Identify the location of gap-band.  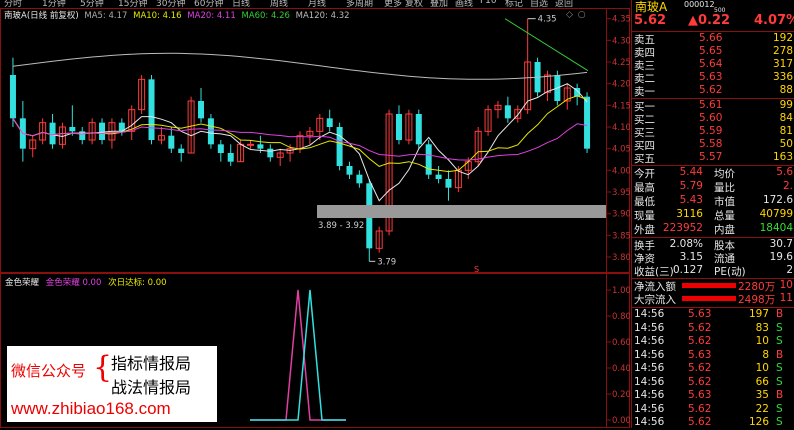
(461, 211).